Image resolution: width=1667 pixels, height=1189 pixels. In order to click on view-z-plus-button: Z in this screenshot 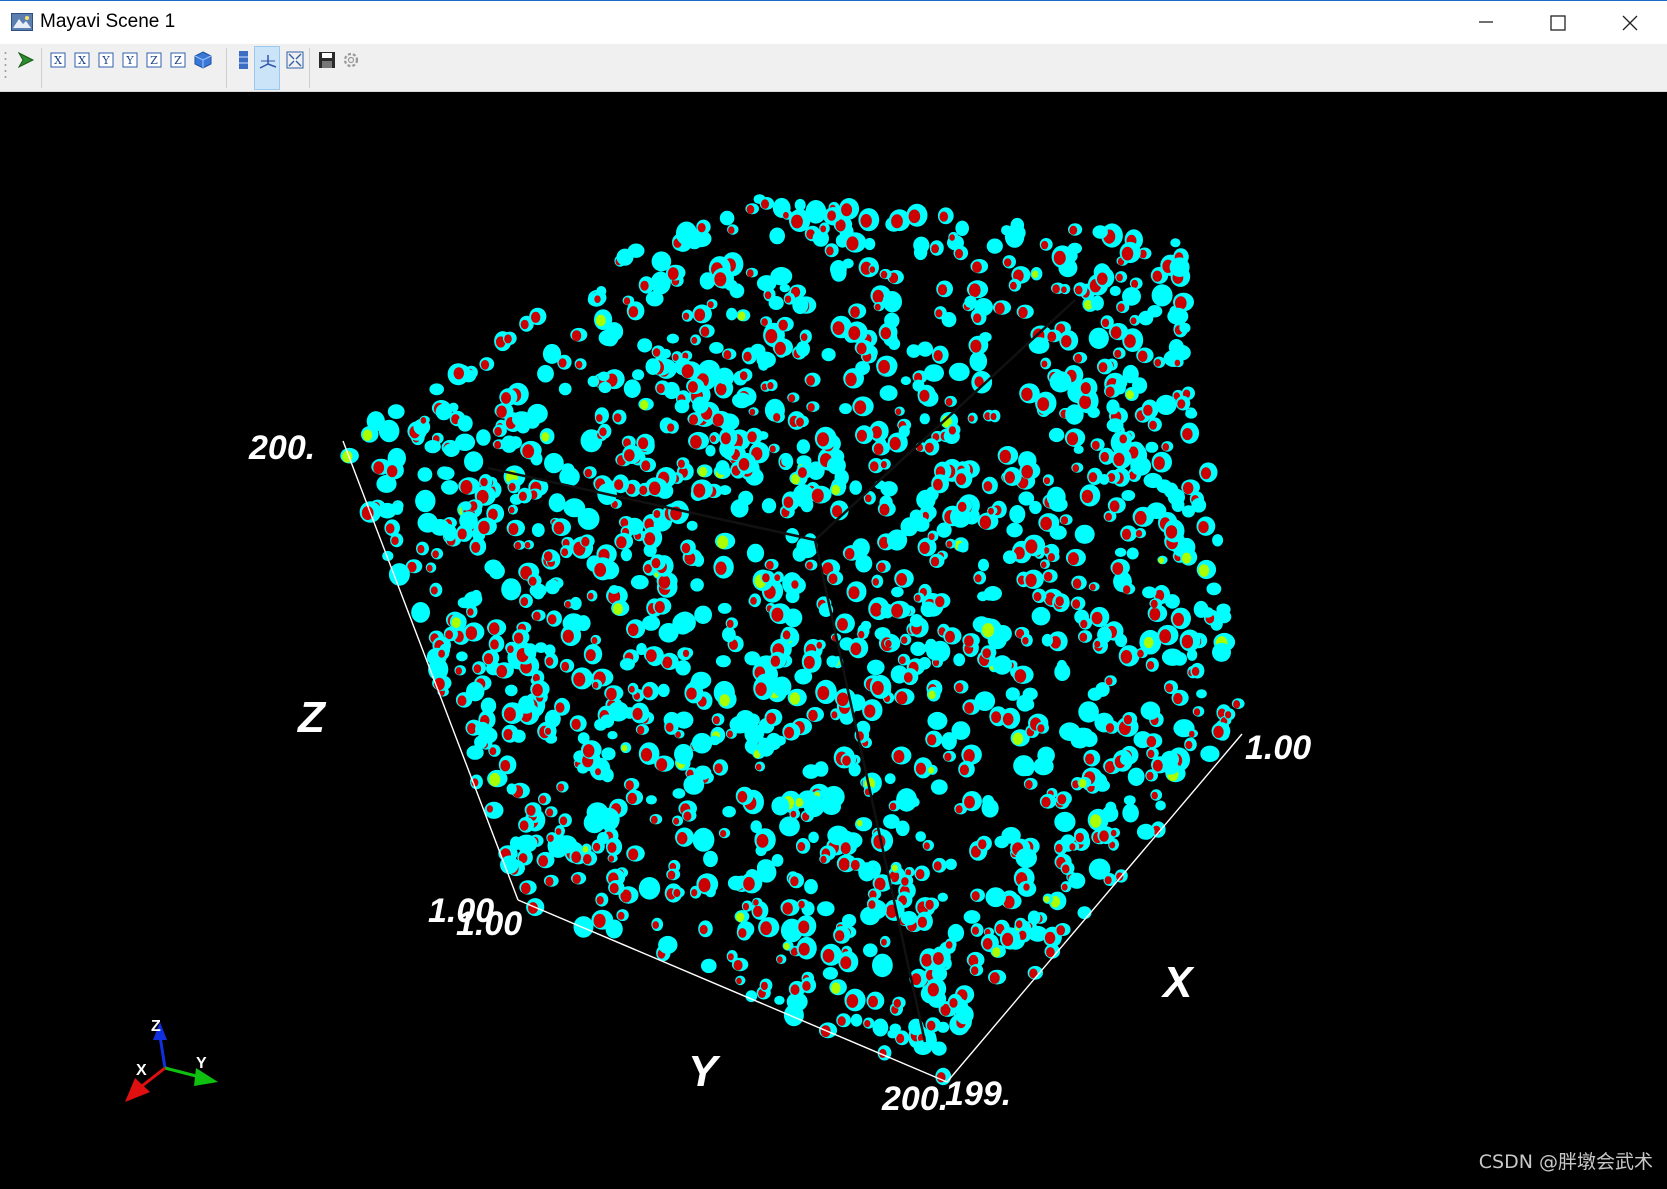, I will do `click(155, 60)`.